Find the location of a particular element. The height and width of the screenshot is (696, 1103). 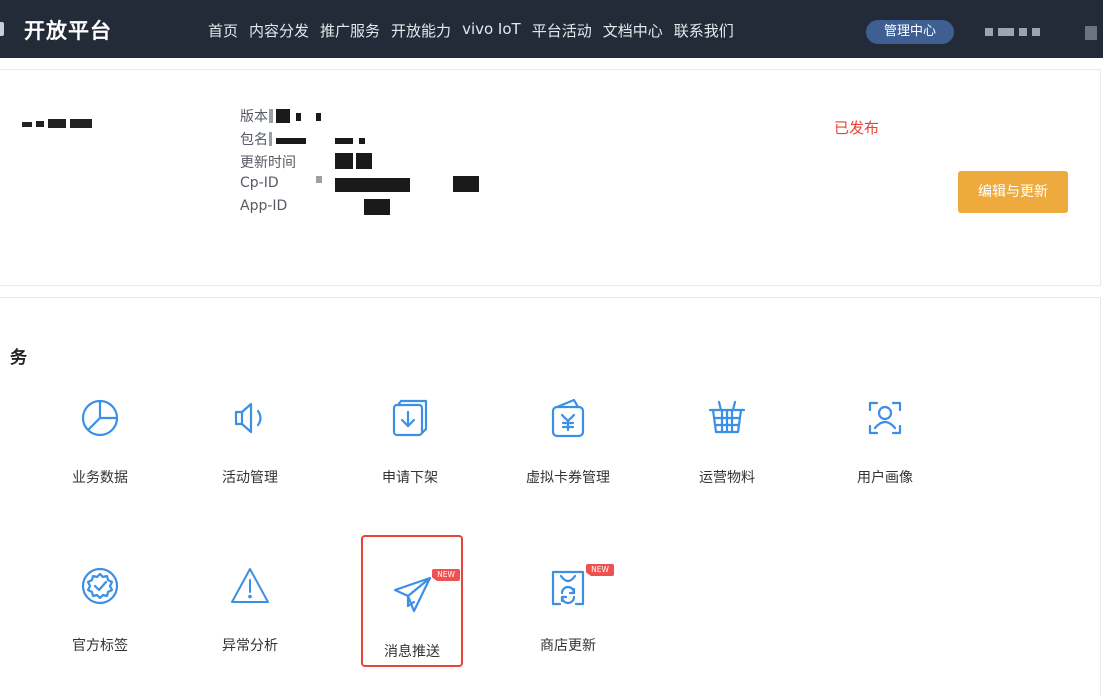

nav-open-capabilities: 开放能力 is located at coordinates (421, 30).